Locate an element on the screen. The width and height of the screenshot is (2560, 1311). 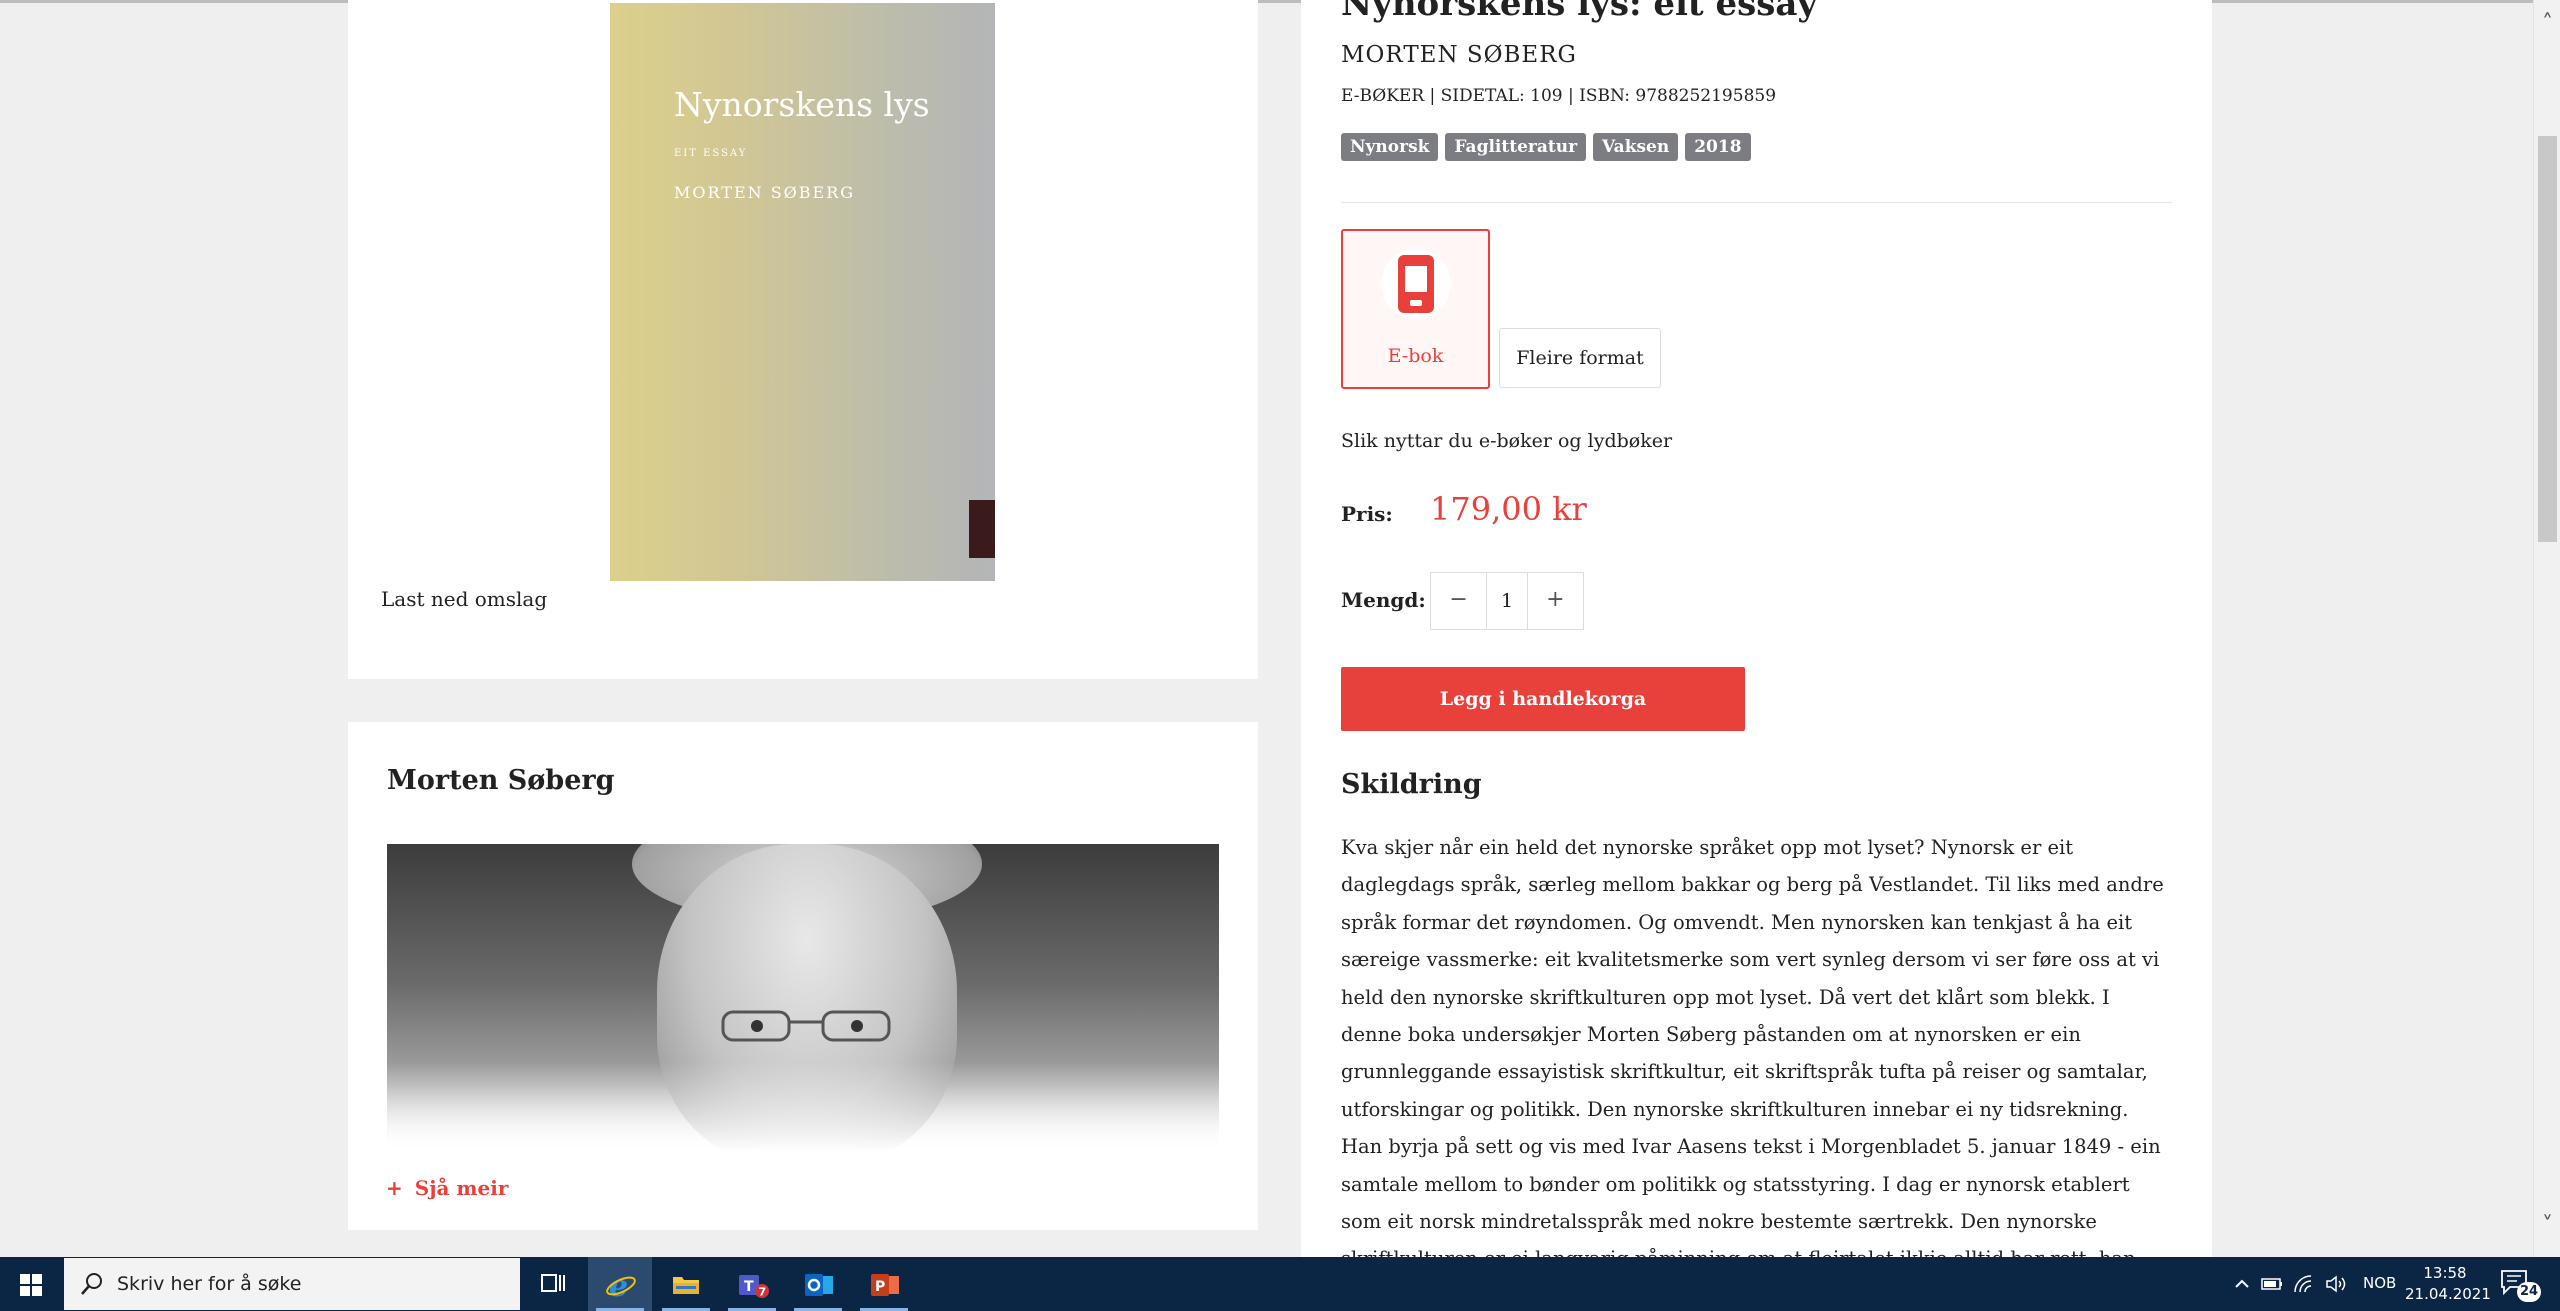
task-view-button is located at coordinates (554, 1284).